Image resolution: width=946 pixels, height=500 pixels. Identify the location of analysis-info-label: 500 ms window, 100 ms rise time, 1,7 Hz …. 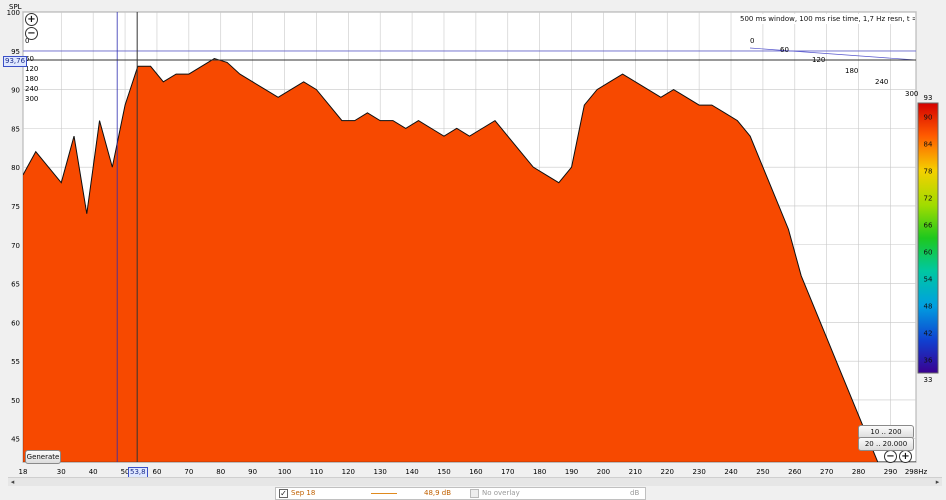
(827, 19).